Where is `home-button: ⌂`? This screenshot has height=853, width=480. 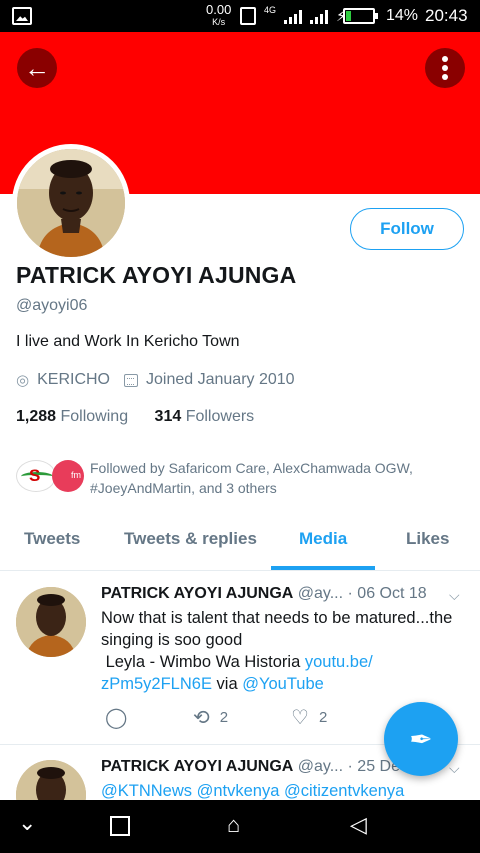
home-button: ⌂ is located at coordinates (233, 825).